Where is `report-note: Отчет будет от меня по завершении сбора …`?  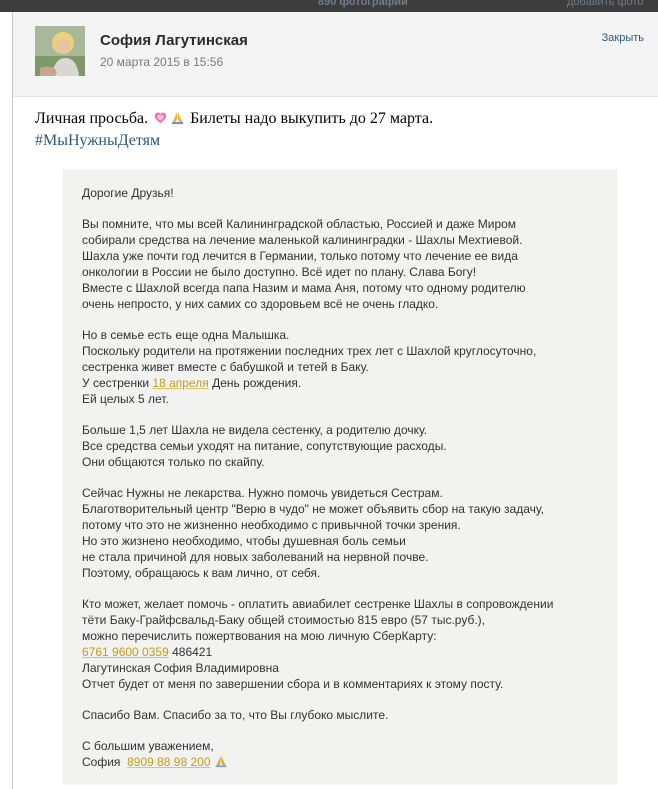 report-note: Отчет будет от меня по завершении сбора … is located at coordinates (293, 684).